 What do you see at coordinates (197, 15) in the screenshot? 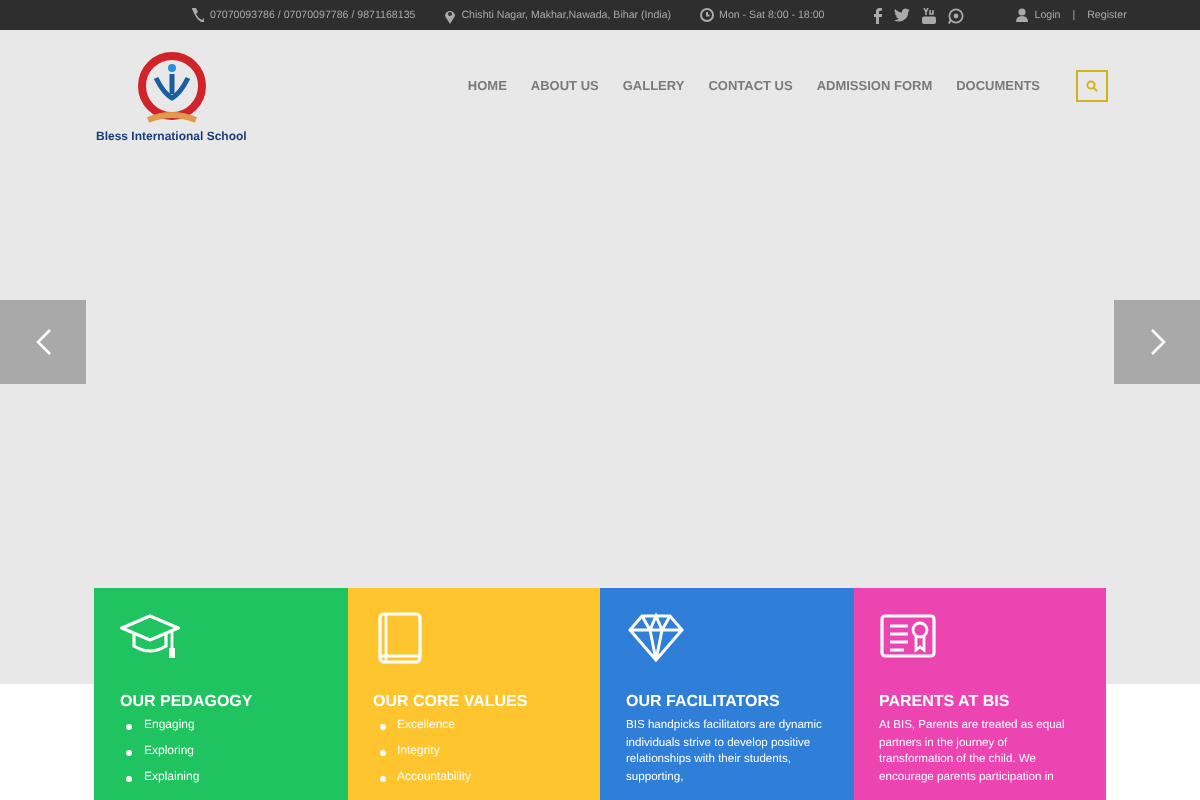
I see `phone-icon` at bounding box center [197, 15].